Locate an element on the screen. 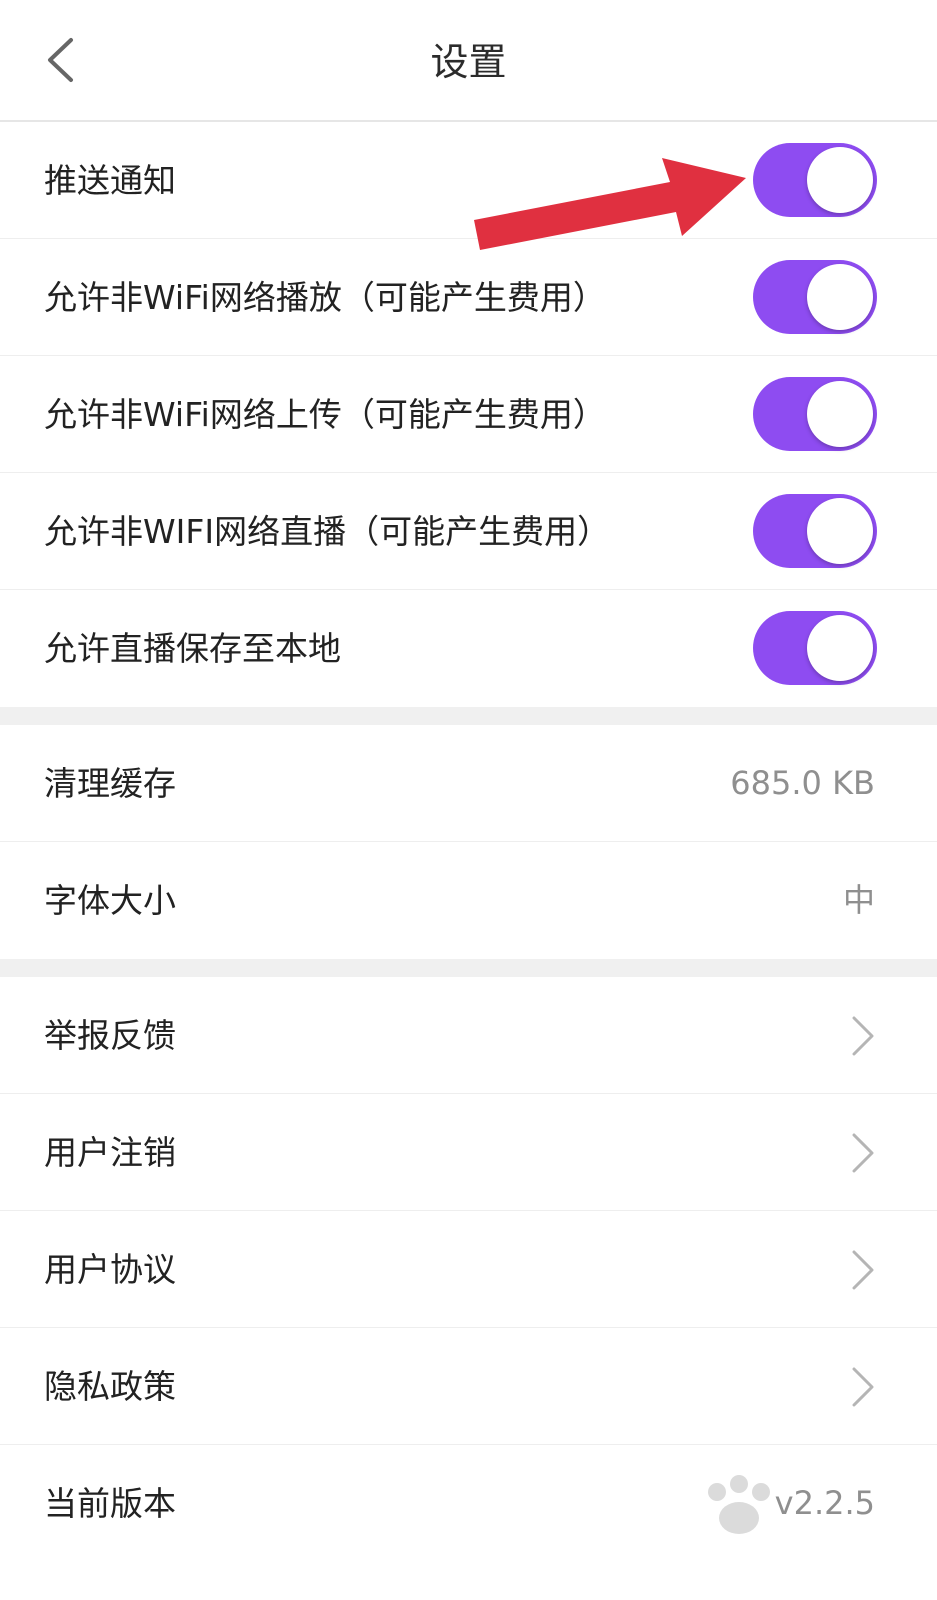 The width and height of the screenshot is (937, 1600). row-label: 允许非WiFi网络上传（可能产生费用） is located at coordinates (325, 414).